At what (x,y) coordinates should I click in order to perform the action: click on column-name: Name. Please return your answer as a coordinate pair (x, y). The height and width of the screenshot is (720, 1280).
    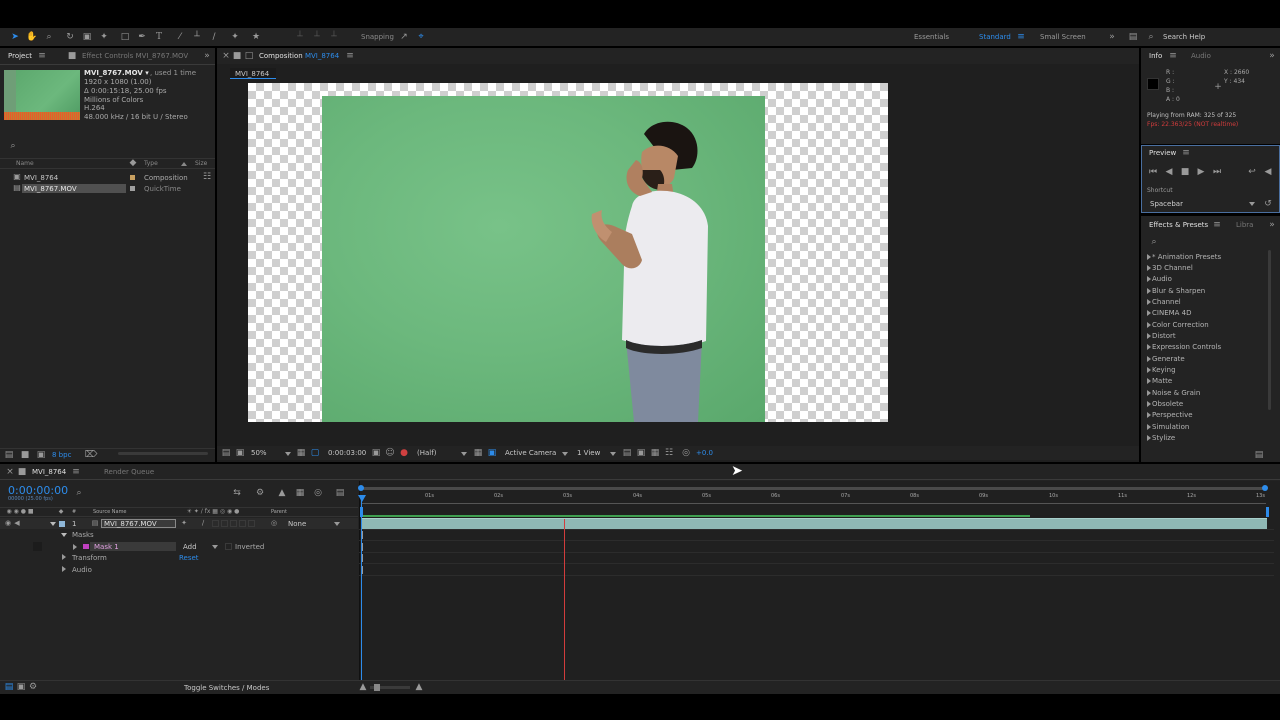
    Looking at the image, I should click on (25, 164).